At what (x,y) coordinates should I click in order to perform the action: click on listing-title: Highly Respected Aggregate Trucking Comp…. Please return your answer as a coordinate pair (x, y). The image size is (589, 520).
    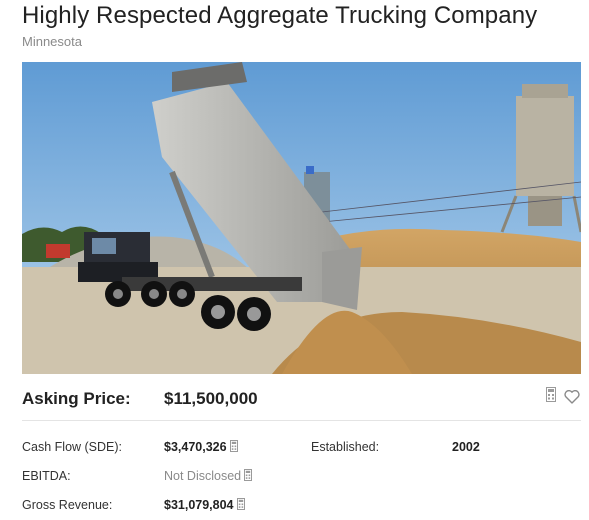
    Looking at the image, I should click on (279, 16).